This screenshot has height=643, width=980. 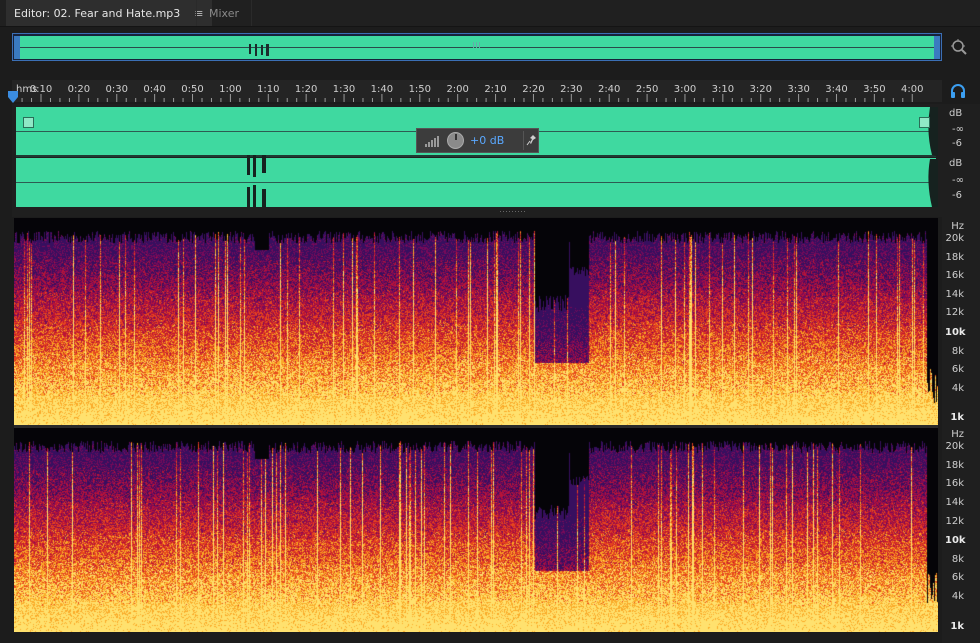 I want to click on ruler-tick-label: 3:20, so click(x=760, y=89).